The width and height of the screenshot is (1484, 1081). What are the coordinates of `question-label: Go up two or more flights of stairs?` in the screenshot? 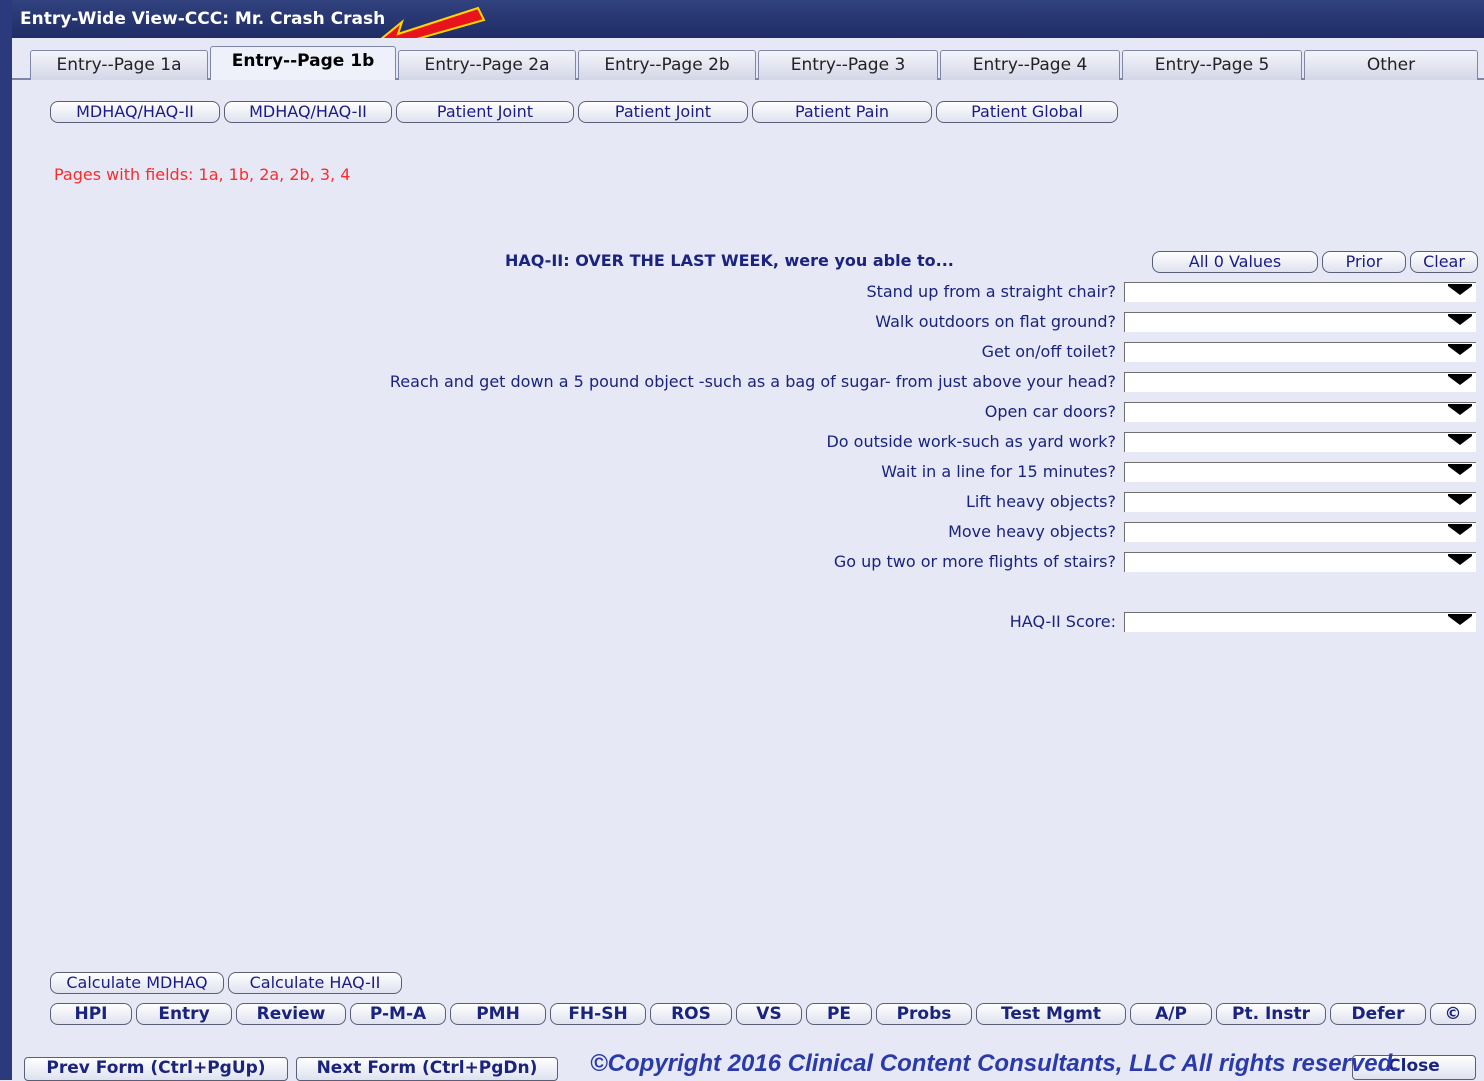 It's located at (974, 561).